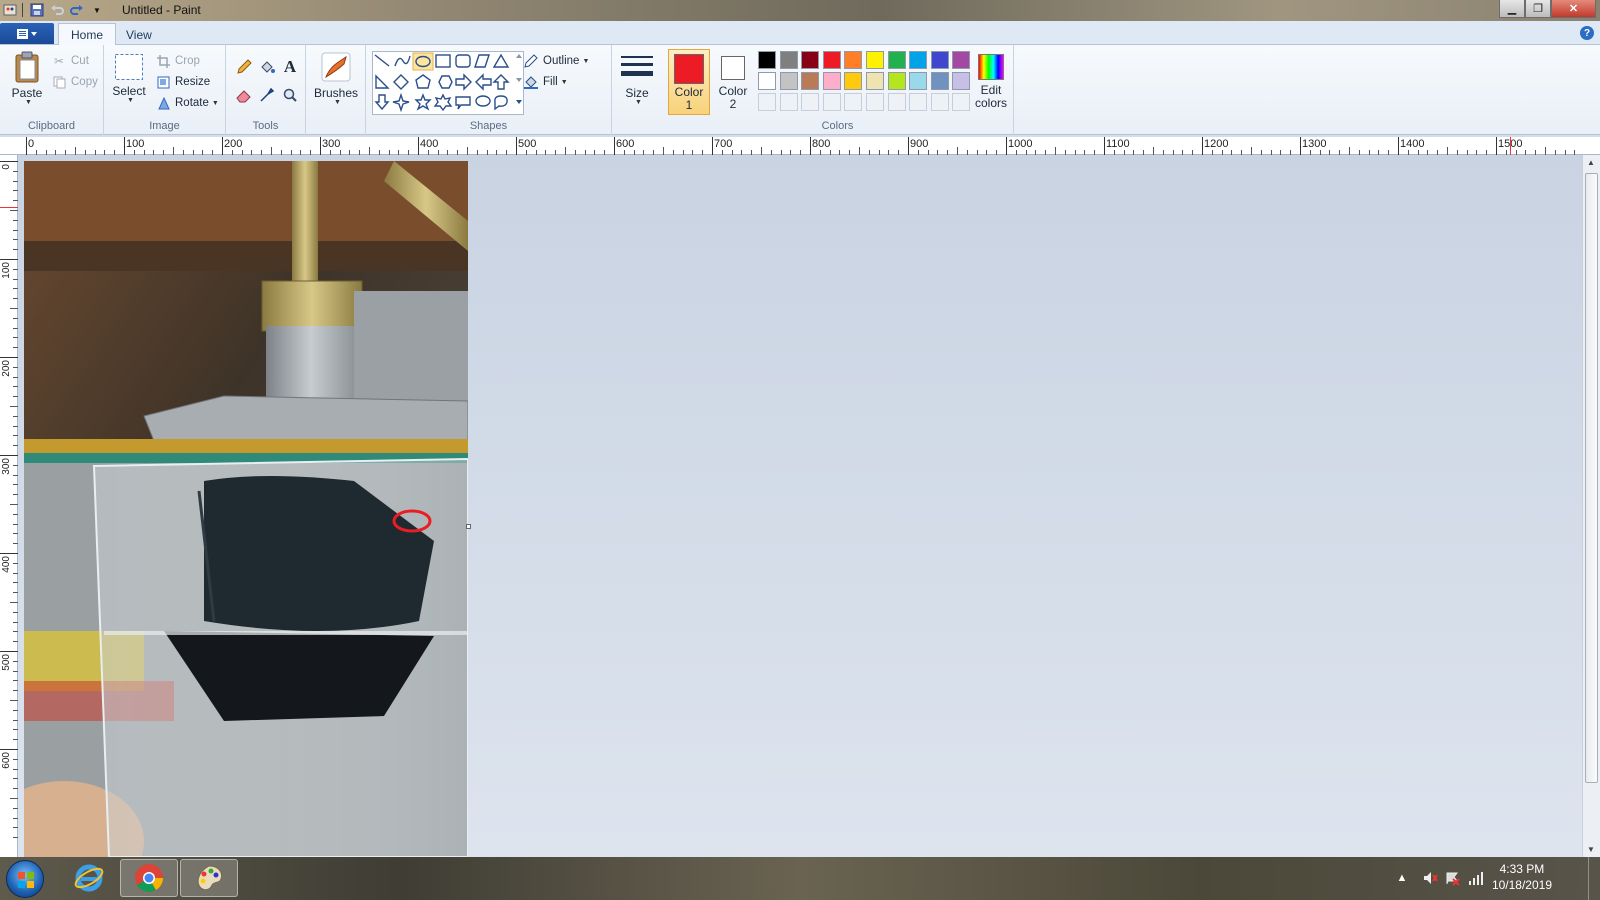 The height and width of the screenshot is (900, 1600). I want to click on ruler-label: 400, so click(6, 564).